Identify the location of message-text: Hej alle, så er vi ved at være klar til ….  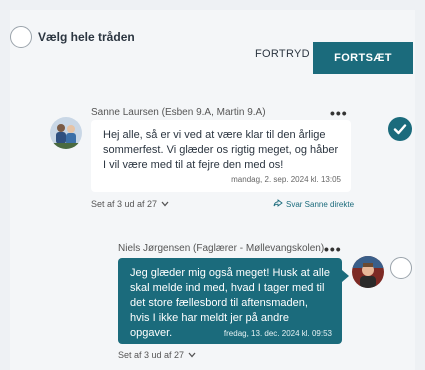
(221, 150).